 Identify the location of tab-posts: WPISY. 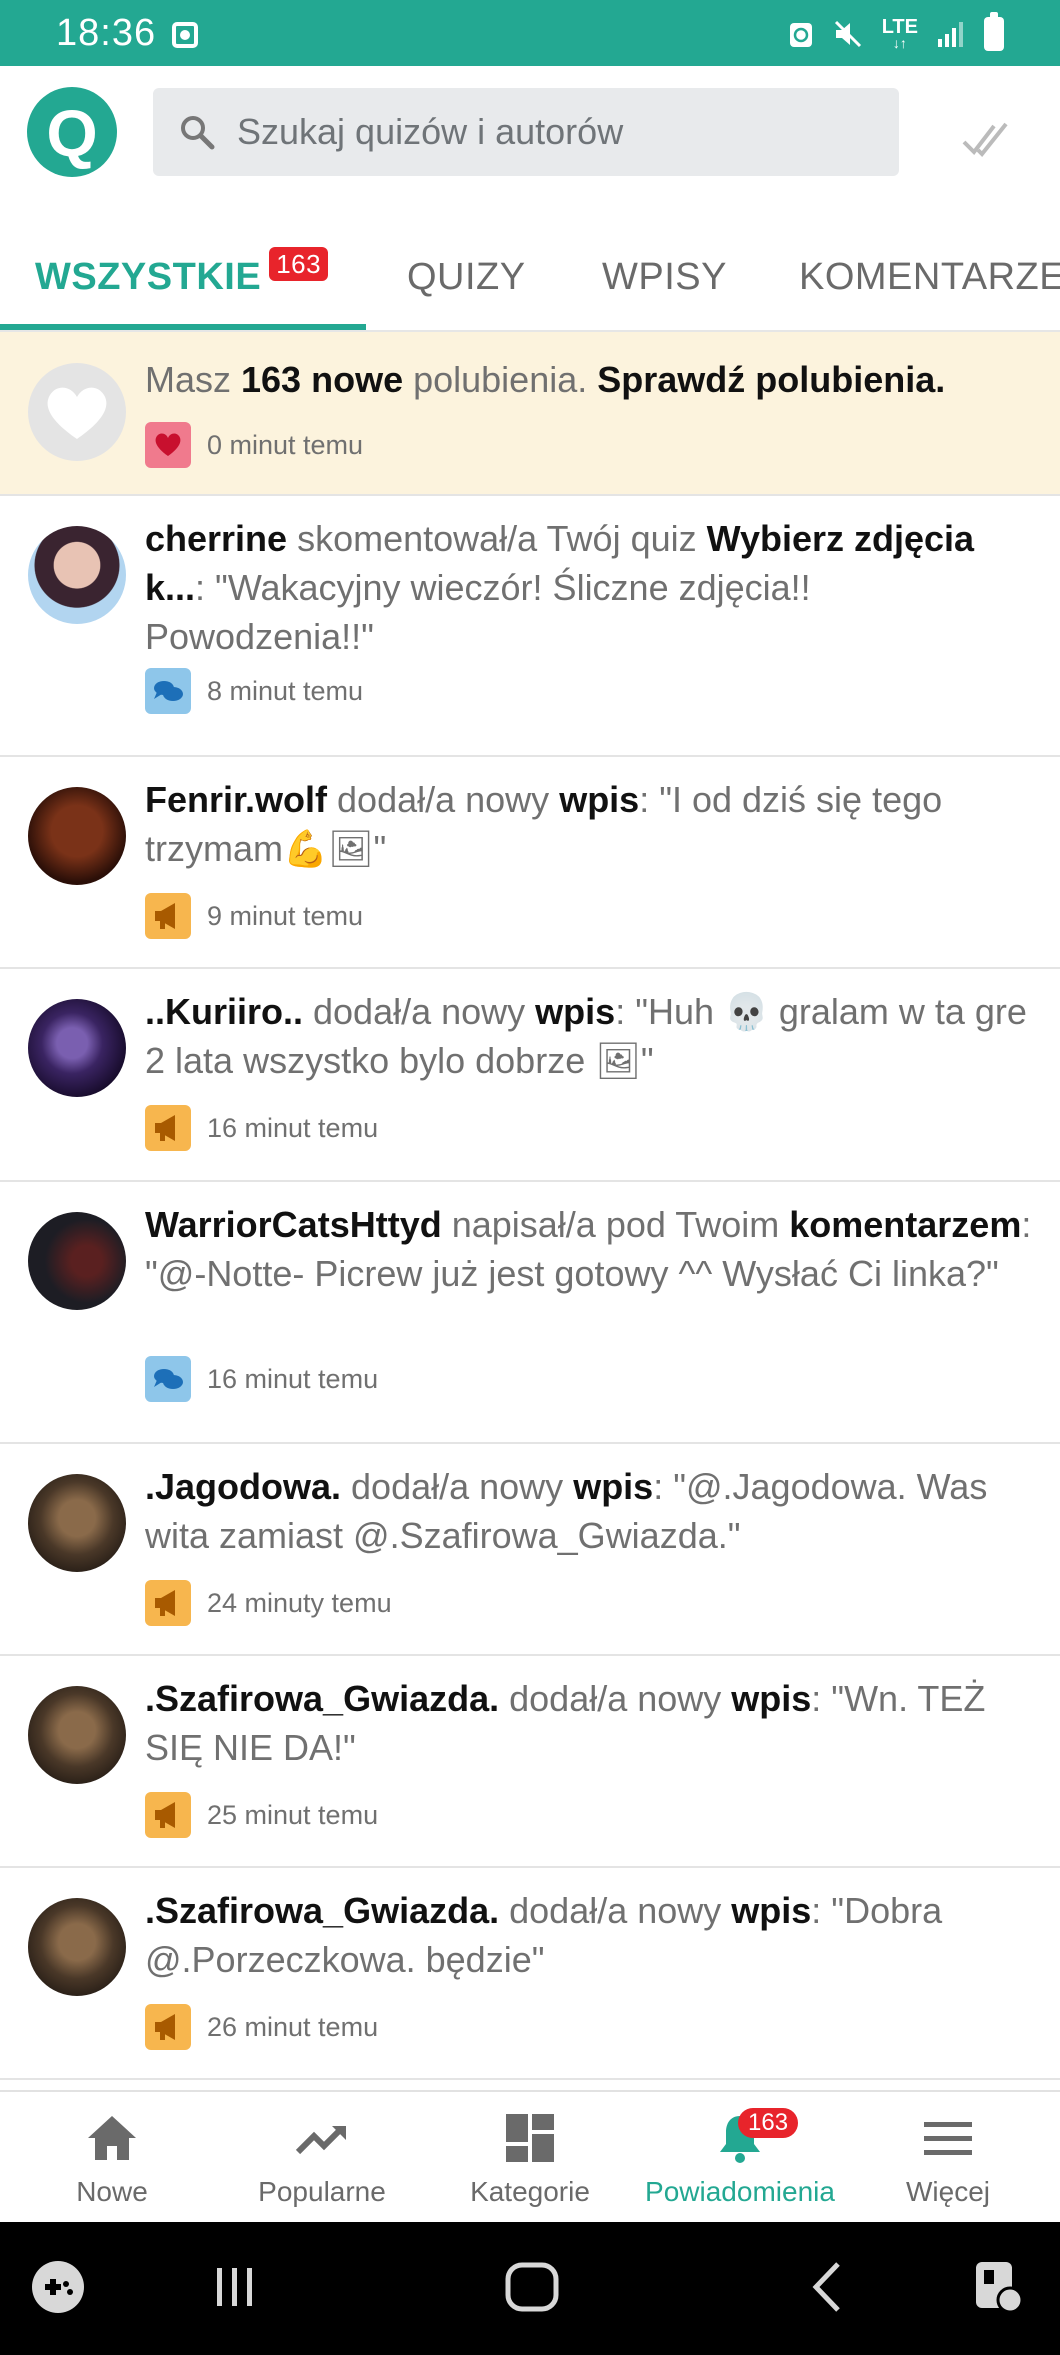
(664, 277).